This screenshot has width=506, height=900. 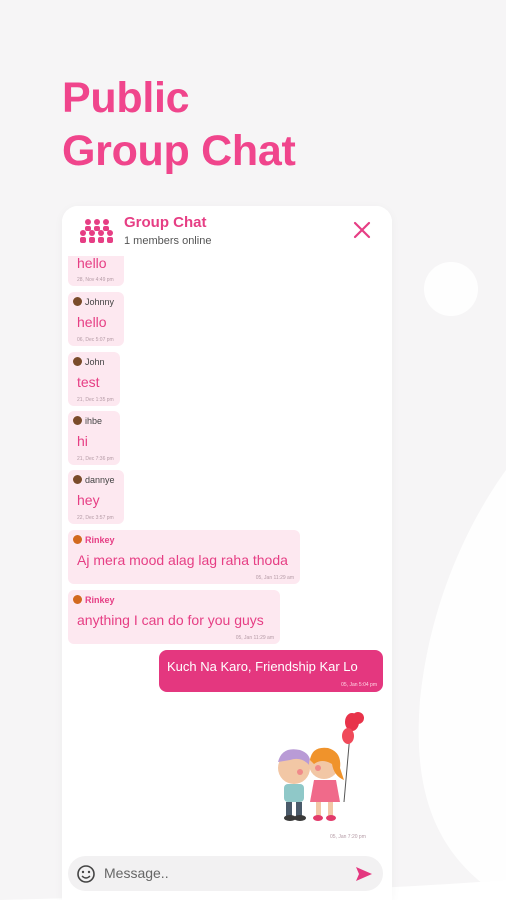 I want to click on message-sender: dannye, so click(x=94, y=480).